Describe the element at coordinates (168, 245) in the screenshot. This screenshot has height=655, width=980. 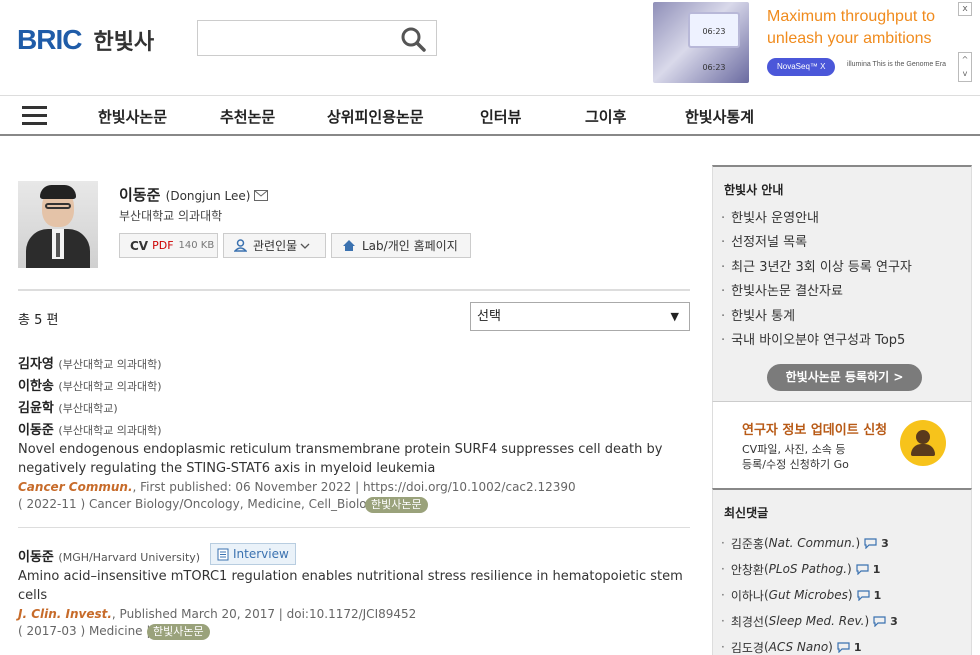
I see `cv-download-button: CV PDF 140 KB` at that location.